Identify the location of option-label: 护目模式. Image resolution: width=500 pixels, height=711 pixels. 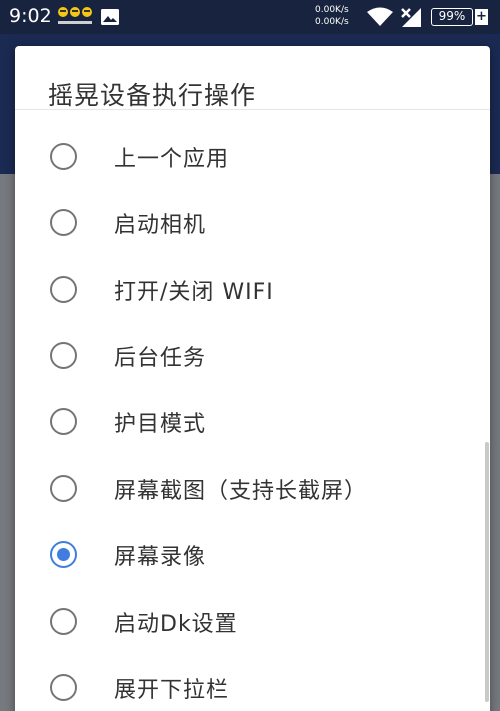
(160, 424).